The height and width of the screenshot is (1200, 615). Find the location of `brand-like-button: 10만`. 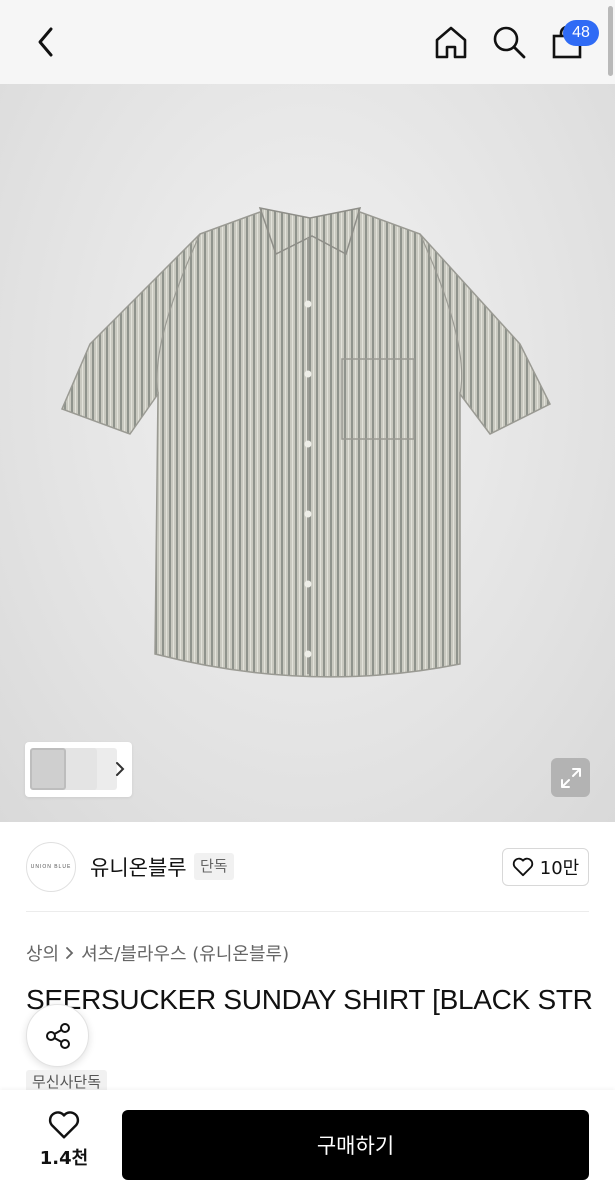

brand-like-button: 10만 is located at coordinates (545, 867).